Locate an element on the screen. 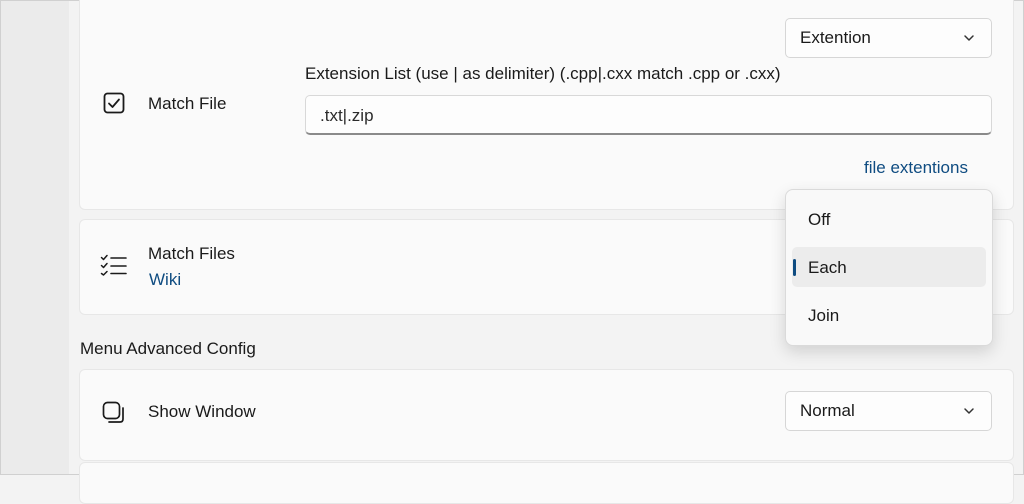 The image size is (1024, 504). dropdown-option-join: Join is located at coordinates (889, 315).